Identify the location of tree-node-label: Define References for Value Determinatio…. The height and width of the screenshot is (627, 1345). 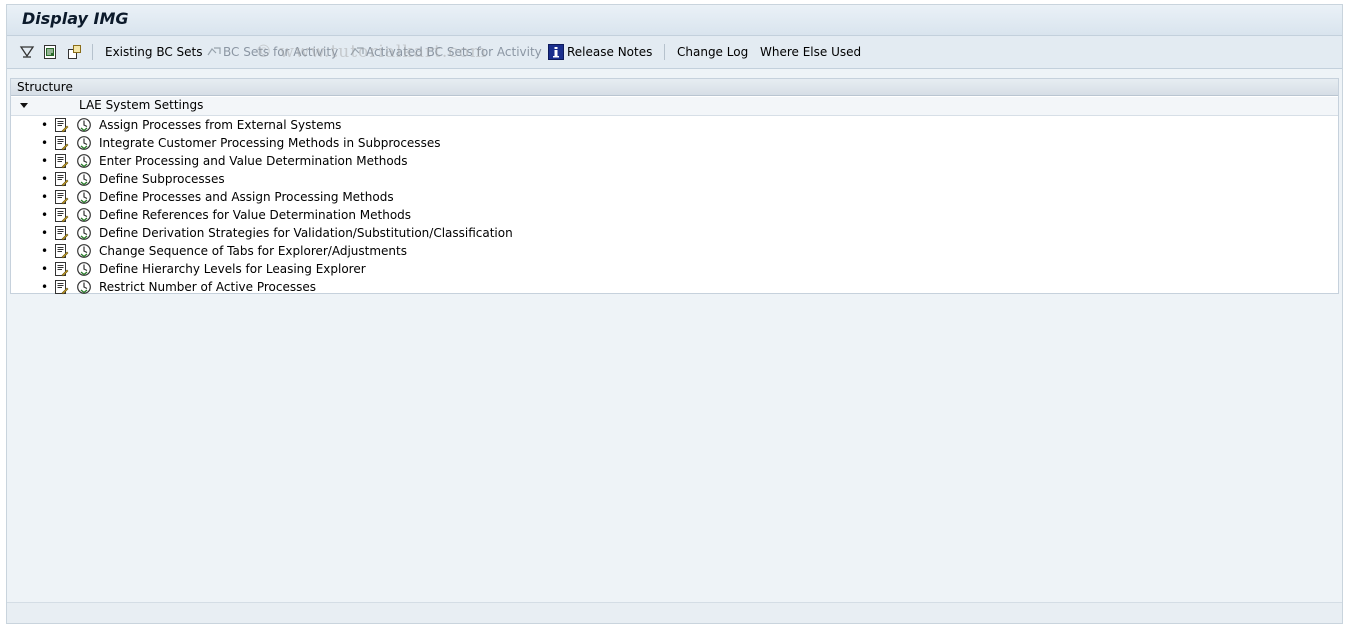
(255, 215).